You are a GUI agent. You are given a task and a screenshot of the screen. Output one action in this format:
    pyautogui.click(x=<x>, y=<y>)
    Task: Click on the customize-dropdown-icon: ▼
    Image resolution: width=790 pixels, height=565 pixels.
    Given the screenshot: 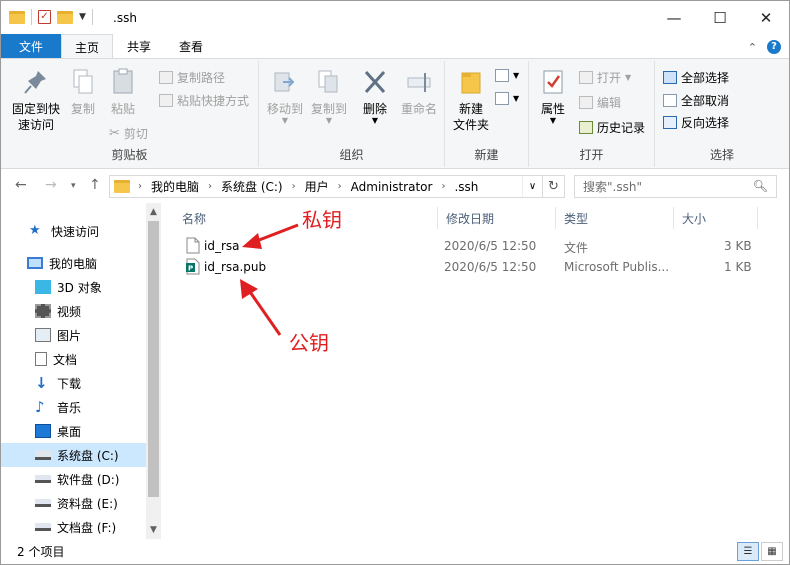 What is the action you would take?
    pyautogui.click(x=82, y=17)
    